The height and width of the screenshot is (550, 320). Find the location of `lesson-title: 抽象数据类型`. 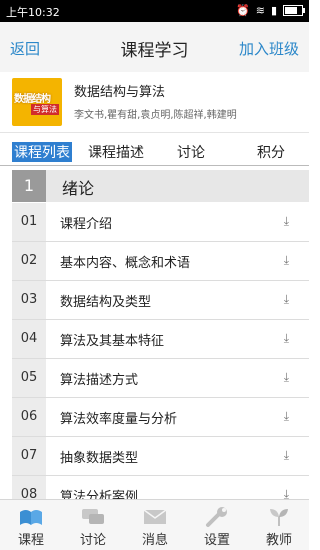

lesson-title: 抽象数据类型 is located at coordinates (99, 458).